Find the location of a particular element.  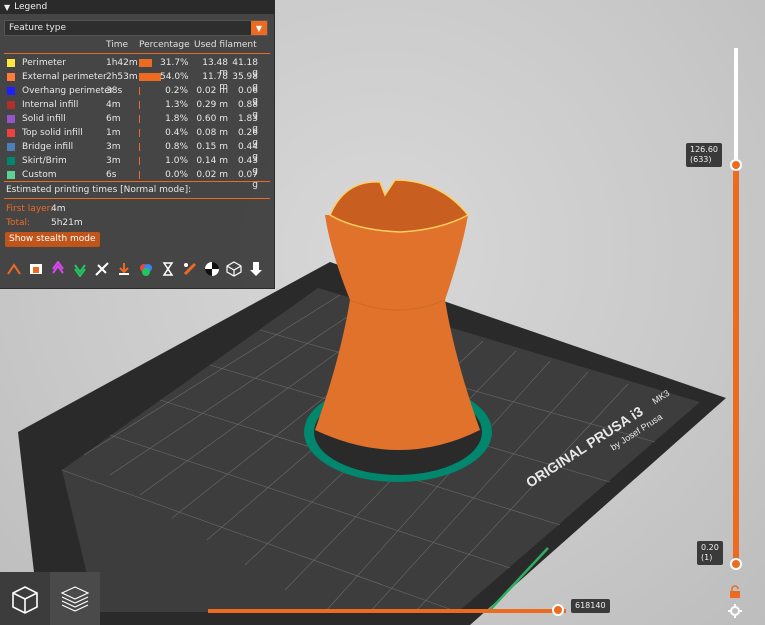

feature-name: Bridge infill is located at coordinates (48, 147).